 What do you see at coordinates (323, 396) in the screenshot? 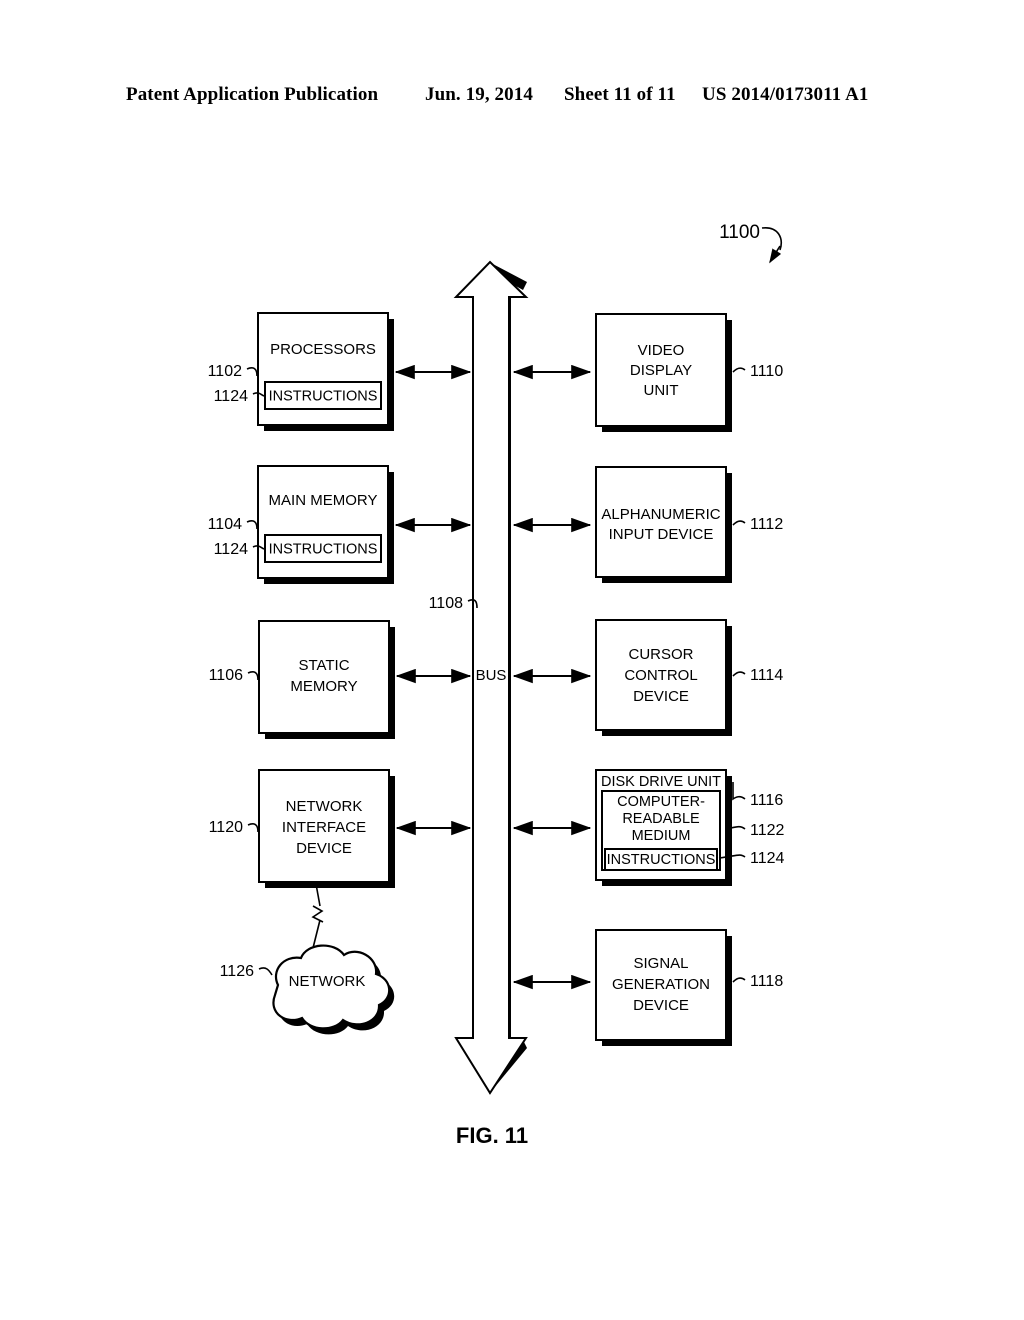
I see `processors-instructions-label: INSTRUCTIONS` at bounding box center [323, 396].